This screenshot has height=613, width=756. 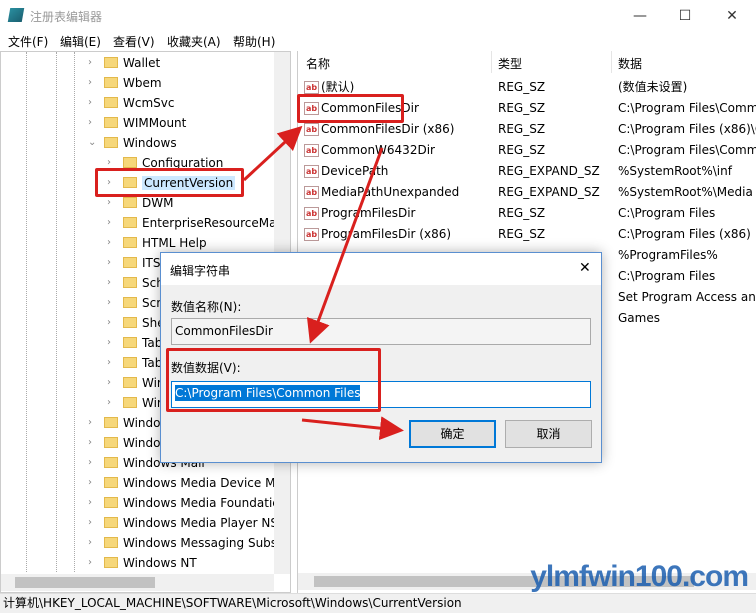 What do you see at coordinates (639, 576) in the screenshot?
I see `watermark-logo: ylmfwin100.com` at bounding box center [639, 576].